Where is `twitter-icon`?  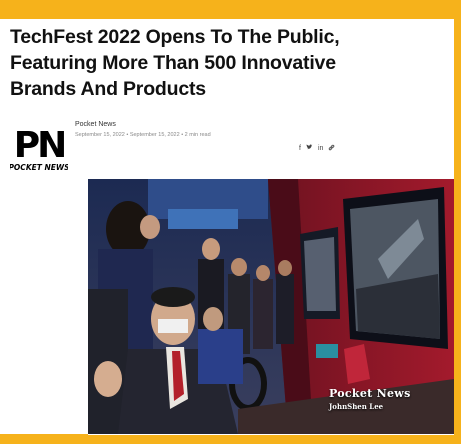 twitter-icon is located at coordinates (309, 148).